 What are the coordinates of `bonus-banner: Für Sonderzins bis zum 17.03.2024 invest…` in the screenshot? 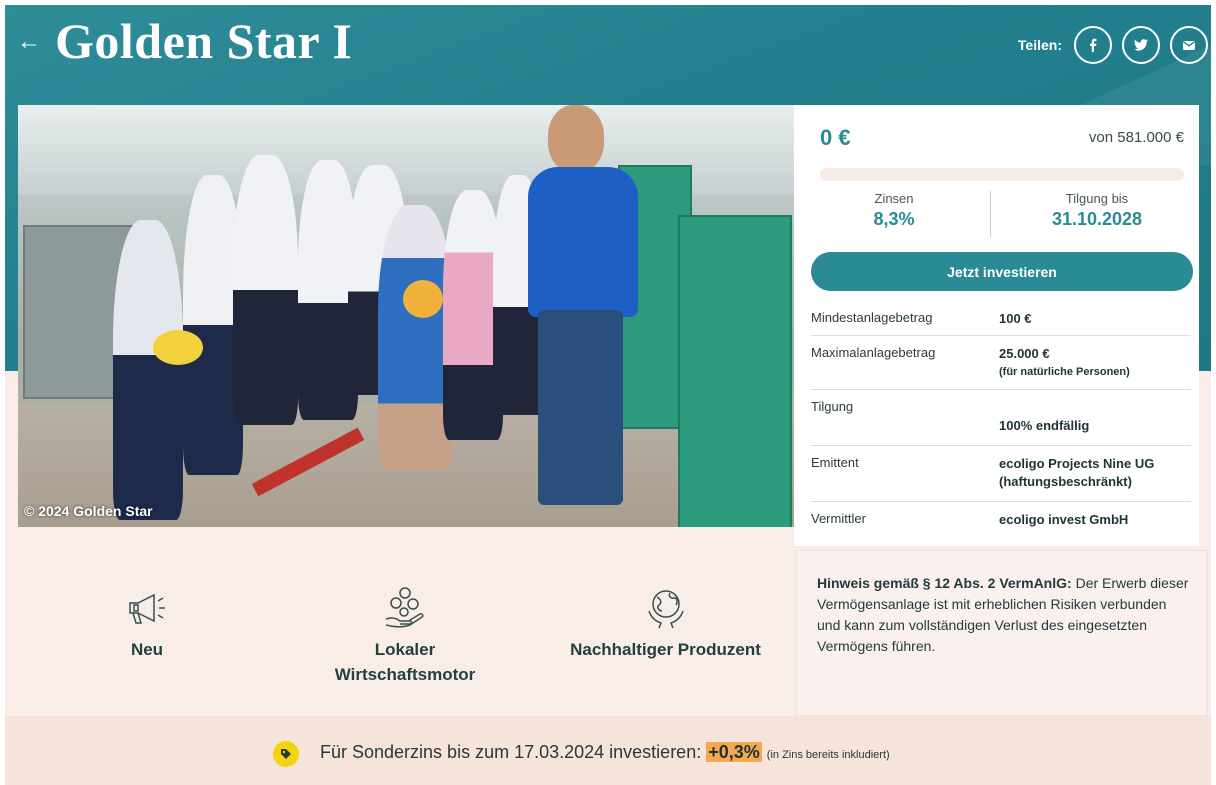 It's located at (608, 750).